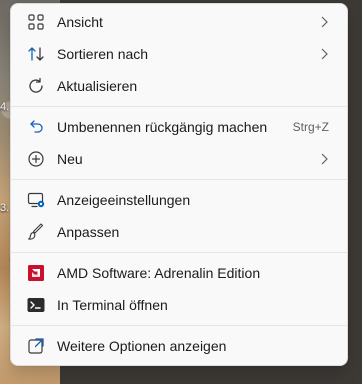 The image size is (362, 384). I want to click on menu-item-new: Neu, so click(179, 159).